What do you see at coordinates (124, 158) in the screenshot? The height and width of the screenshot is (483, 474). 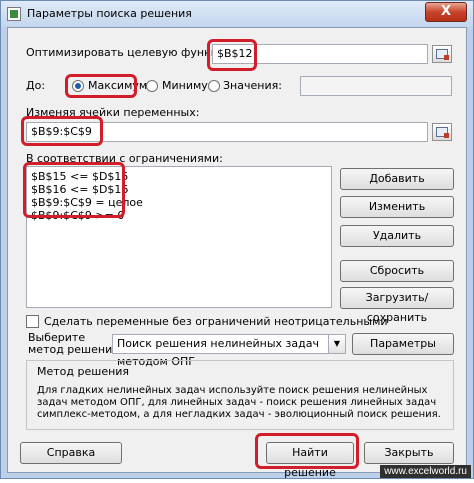 I see `constraints-label: В соответствии с ограничениями:` at bounding box center [124, 158].